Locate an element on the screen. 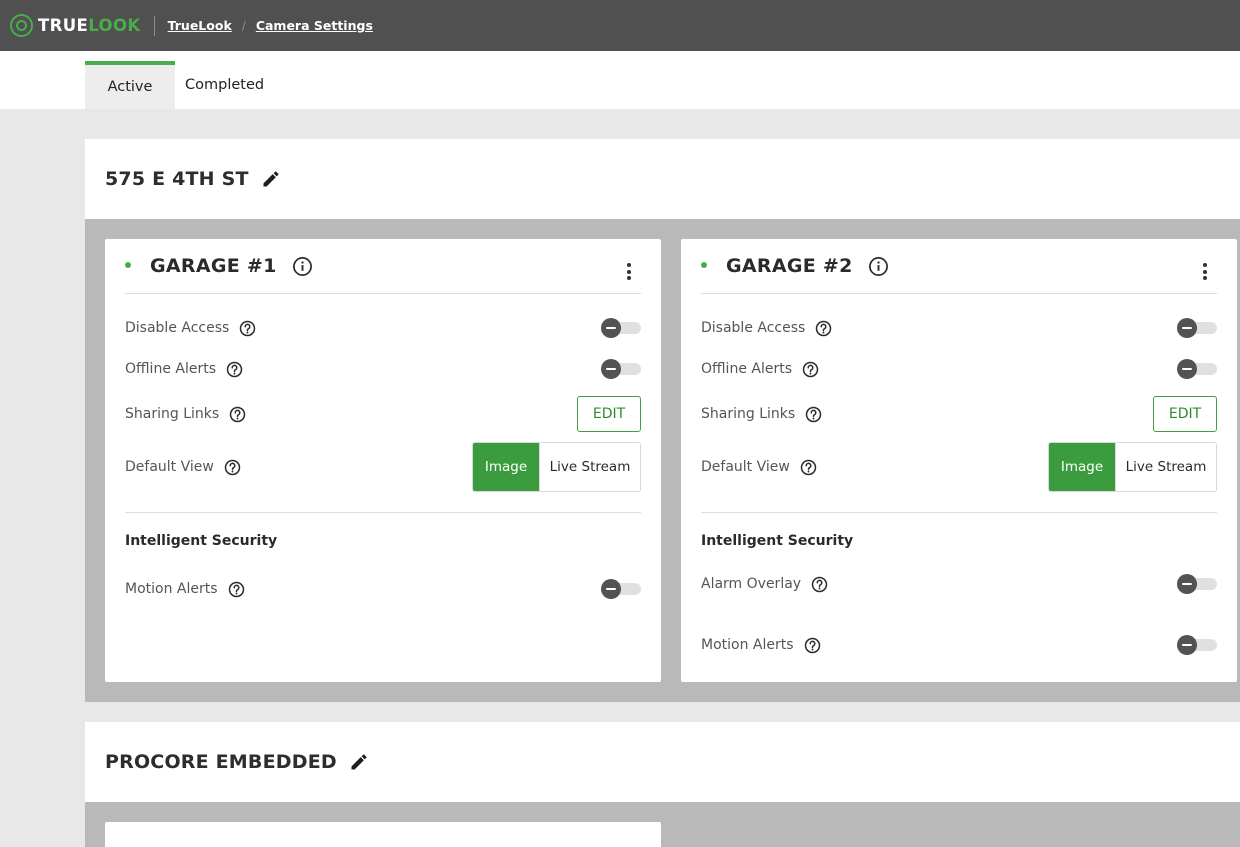  setting-row-alarm-overlay: Alarm Overlay is located at coordinates (959, 584).